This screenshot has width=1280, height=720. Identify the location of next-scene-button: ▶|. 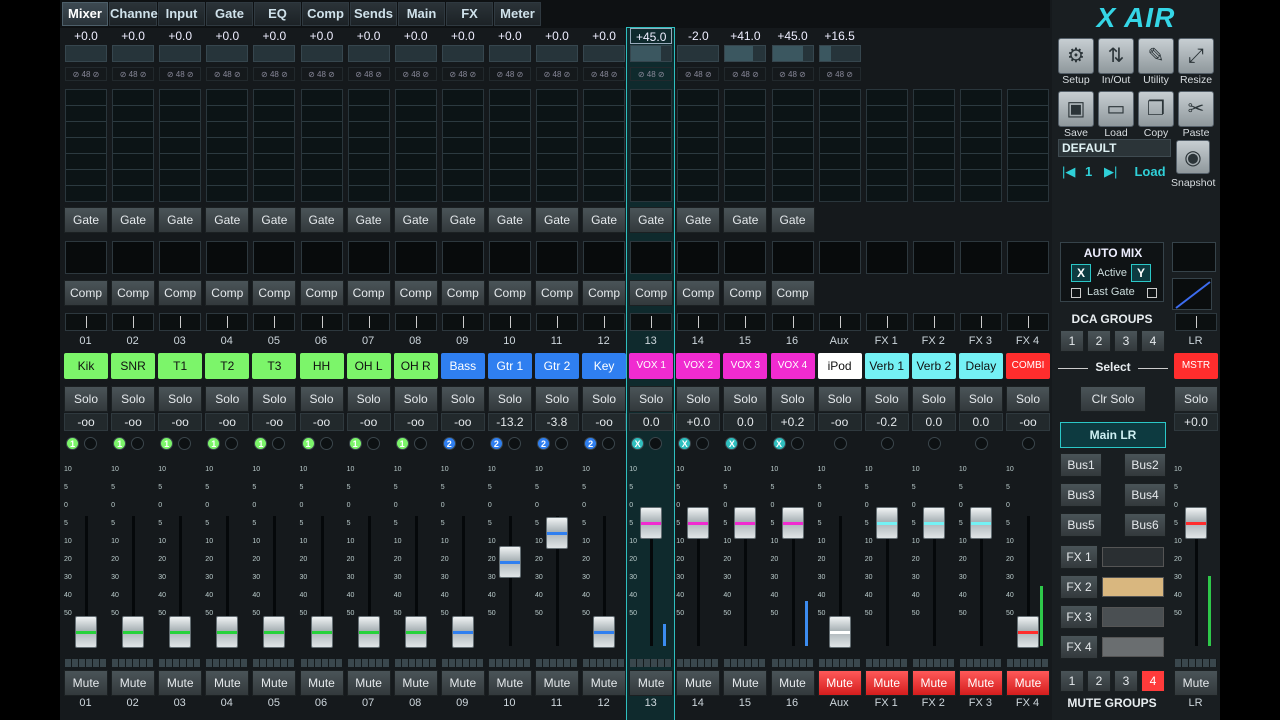
(1110, 172).